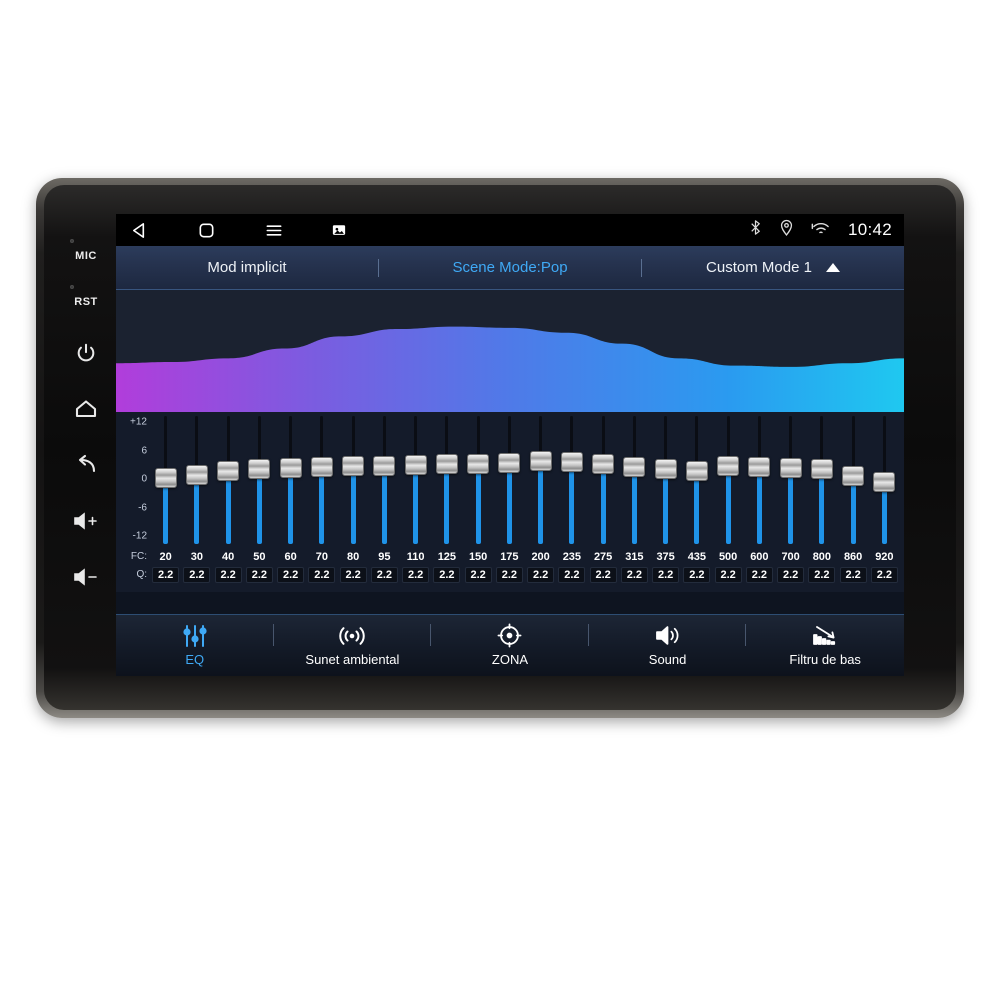 Image resolution: width=1000 pixels, height=1000 pixels. Describe the element at coordinates (274, 230) in the screenshot. I see `menu-icon` at that location.